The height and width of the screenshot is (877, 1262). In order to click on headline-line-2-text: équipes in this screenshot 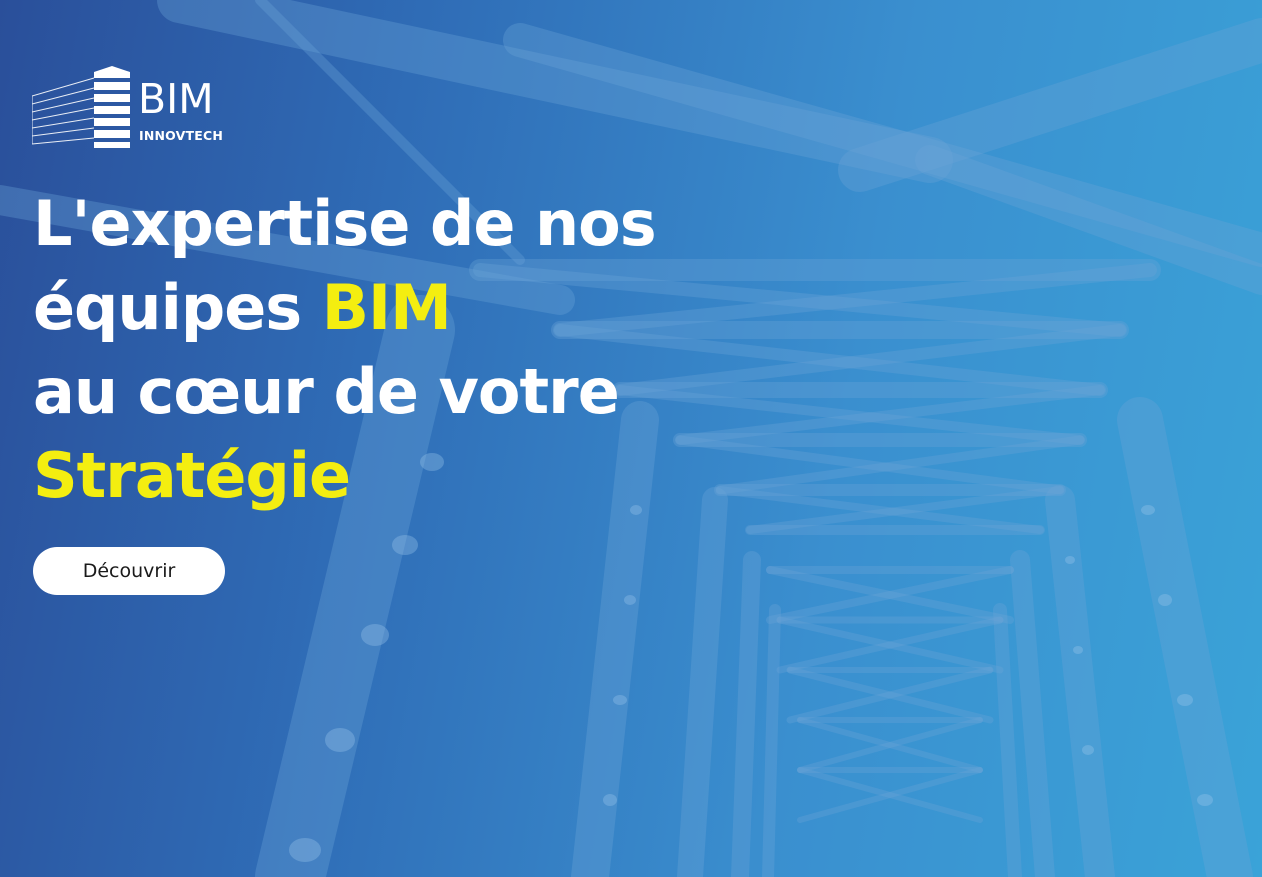, I will do `click(177, 307)`.